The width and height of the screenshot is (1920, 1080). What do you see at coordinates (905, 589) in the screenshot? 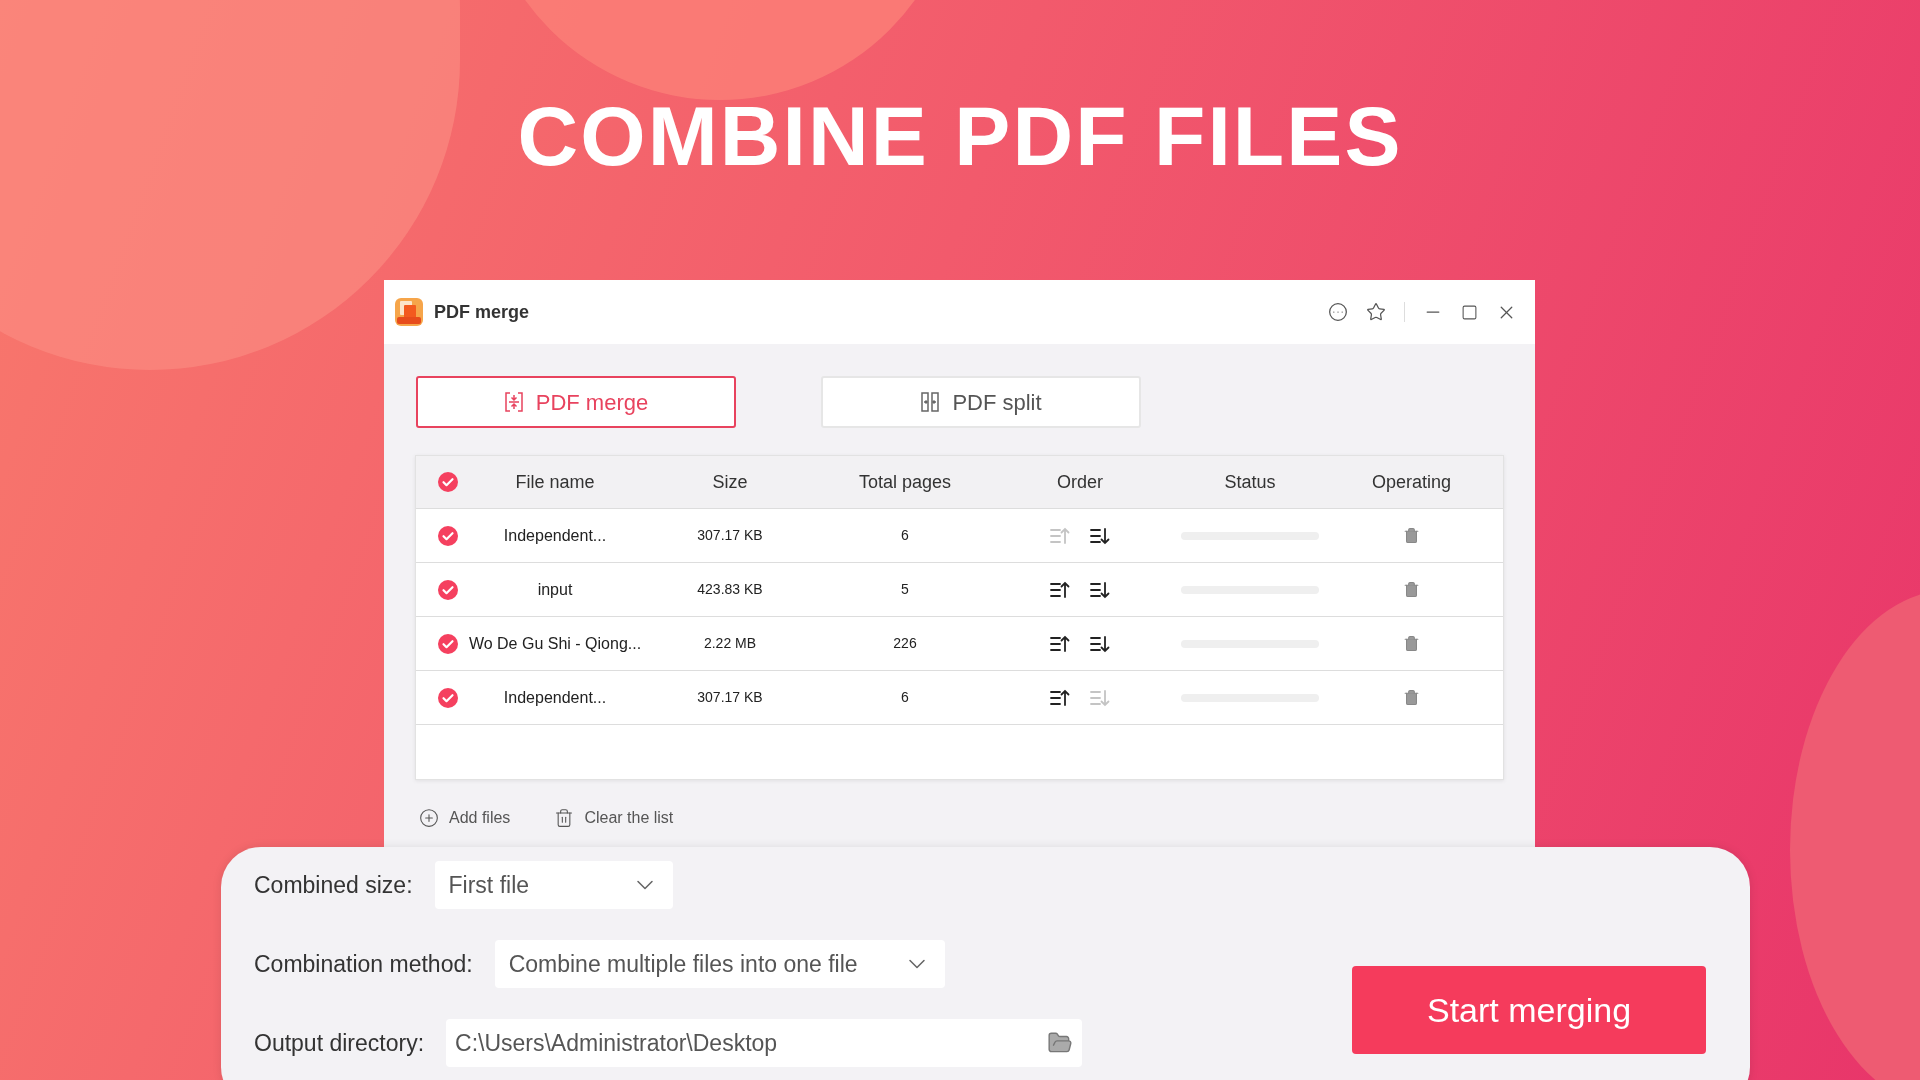
I see `table-cell-text: 5` at bounding box center [905, 589].